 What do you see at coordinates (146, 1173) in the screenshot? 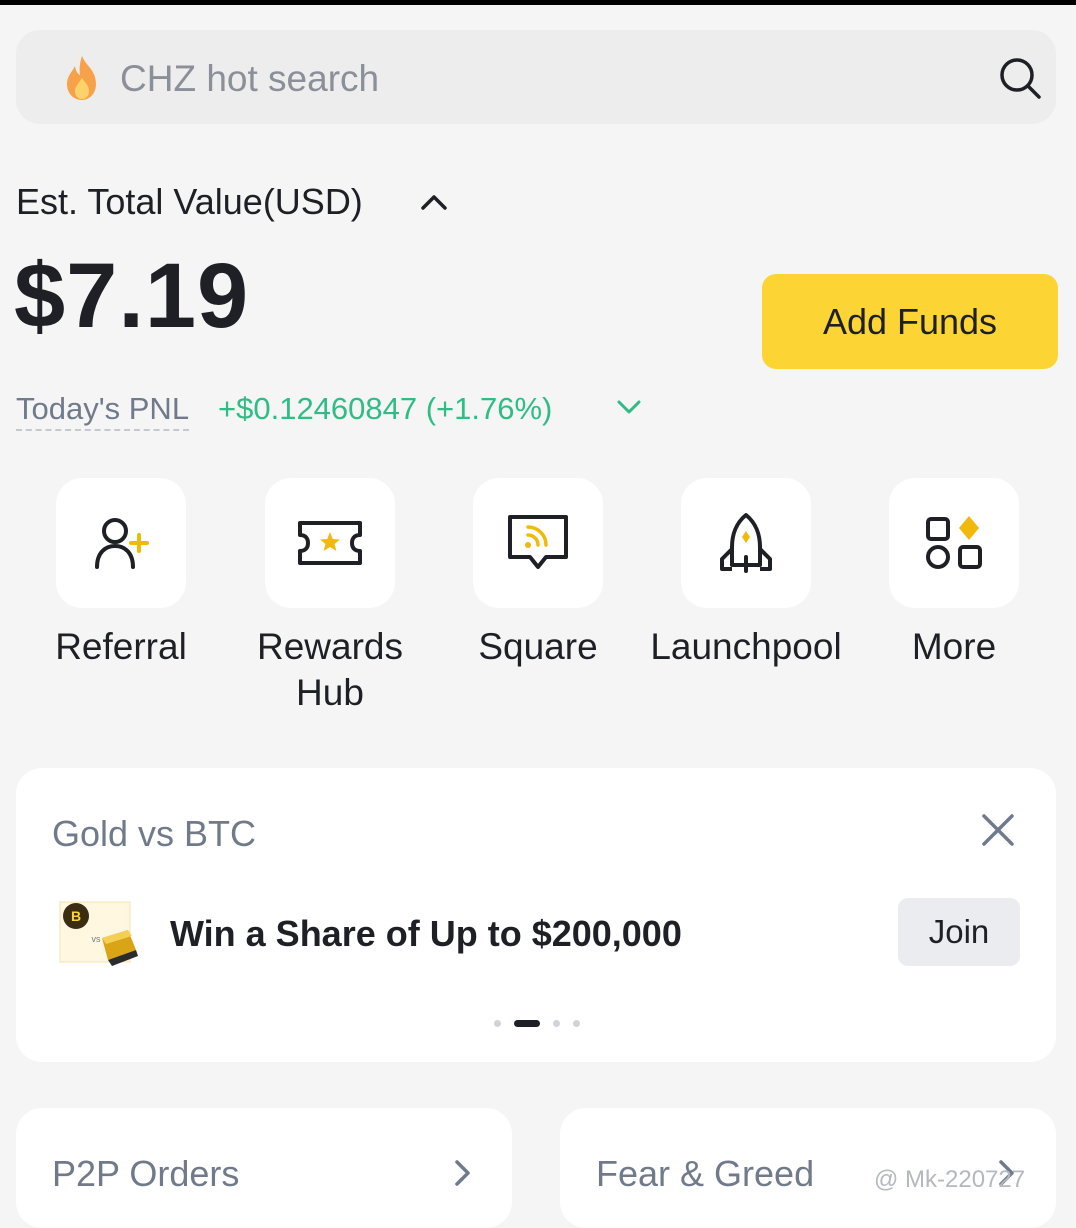
I see `card-title: P2P Orders` at bounding box center [146, 1173].